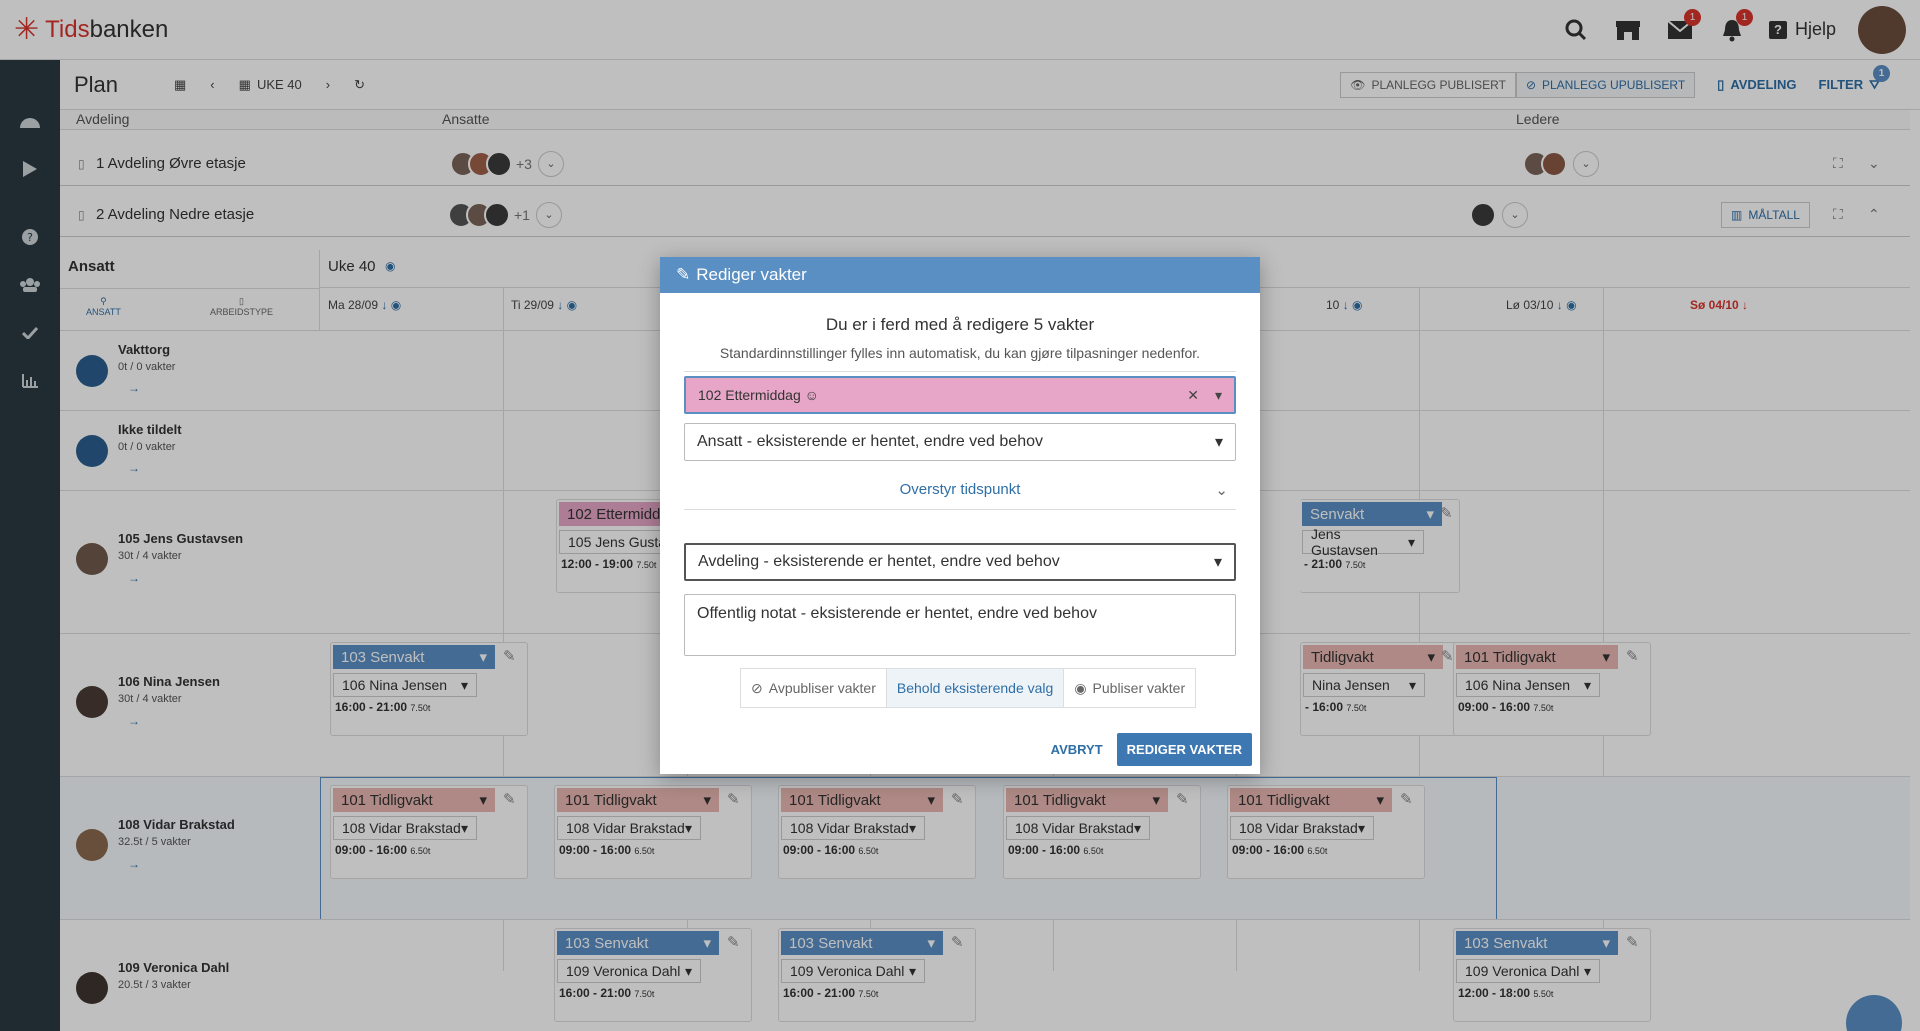 This screenshot has height=1031, width=1920. I want to click on unpublish-label: Avpubliser vakter, so click(822, 688).